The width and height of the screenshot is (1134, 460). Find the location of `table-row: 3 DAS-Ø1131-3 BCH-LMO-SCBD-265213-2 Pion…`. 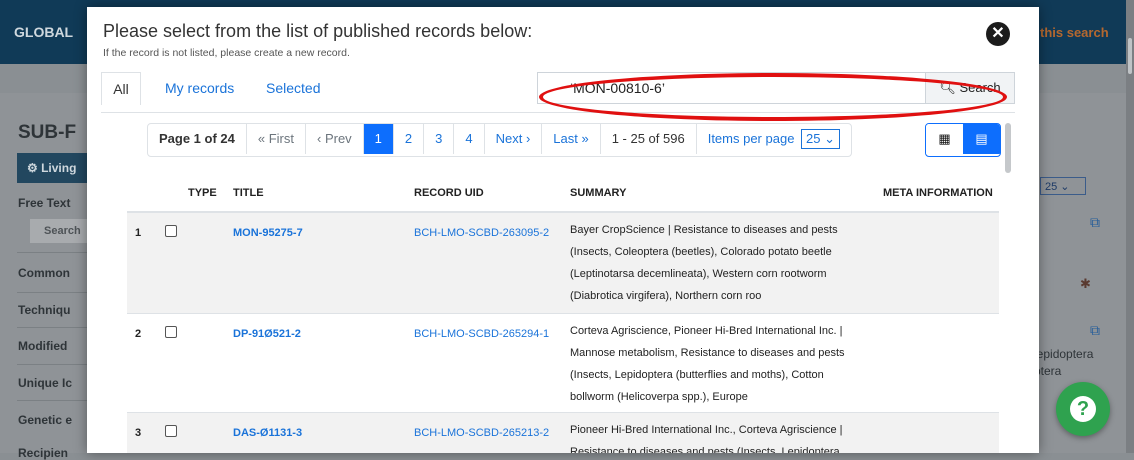

table-row: 3 DAS-Ø1131-3 BCH-LMO-SCBD-265213-2 Pion… is located at coordinates (563, 433).